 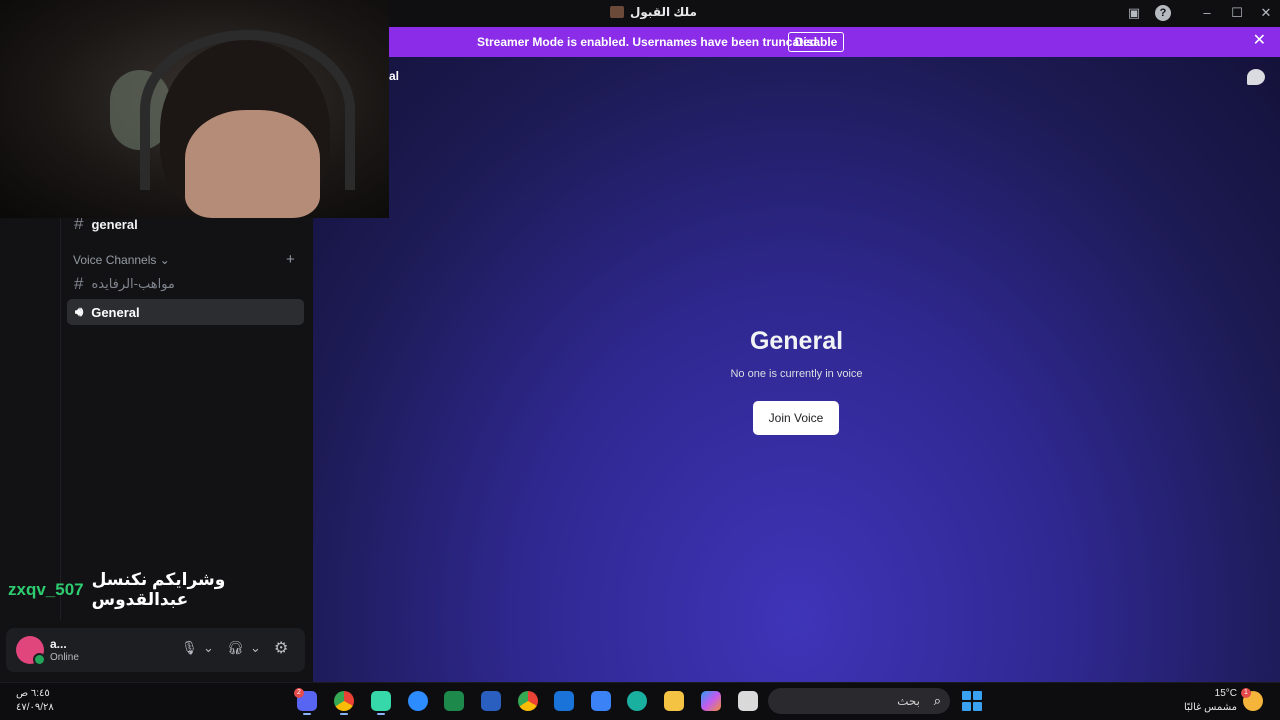 What do you see at coordinates (133, 283) in the screenshot?
I see `channel-label: مواهب-الرفايده` at bounding box center [133, 283].